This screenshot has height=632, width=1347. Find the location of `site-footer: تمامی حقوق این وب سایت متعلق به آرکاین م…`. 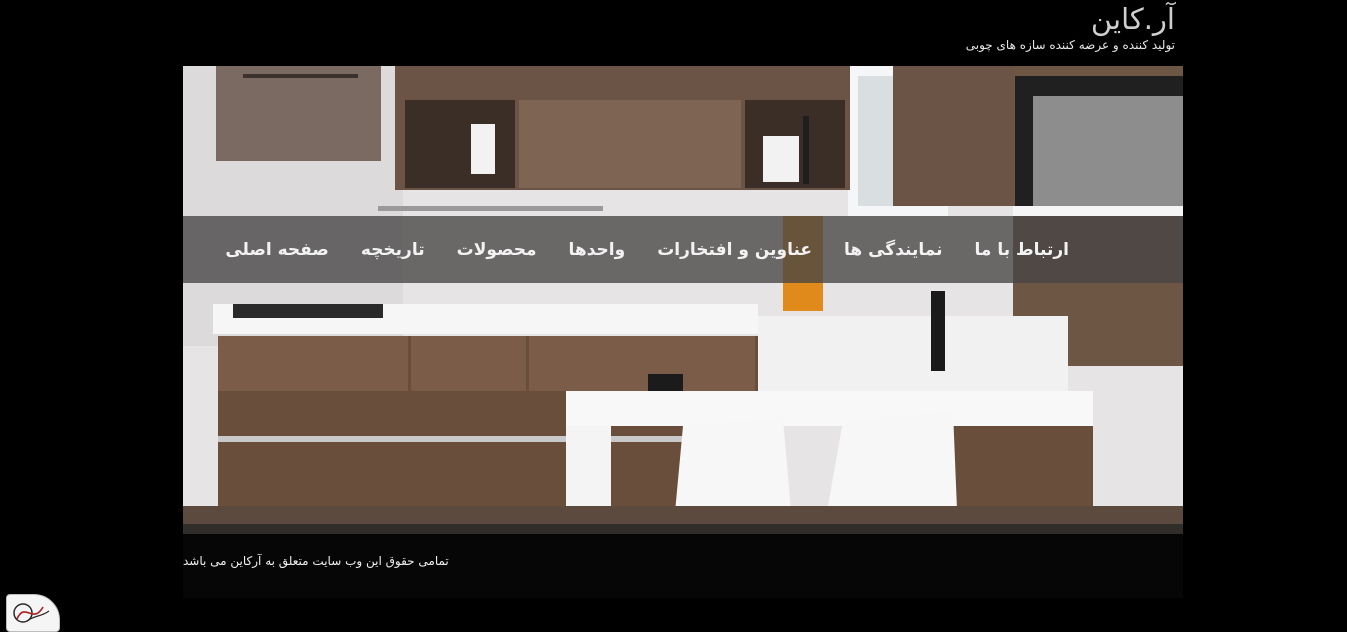

site-footer: تمامی حقوق این وب سایت متعلق به آرکاین م… is located at coordinates (683, 566).